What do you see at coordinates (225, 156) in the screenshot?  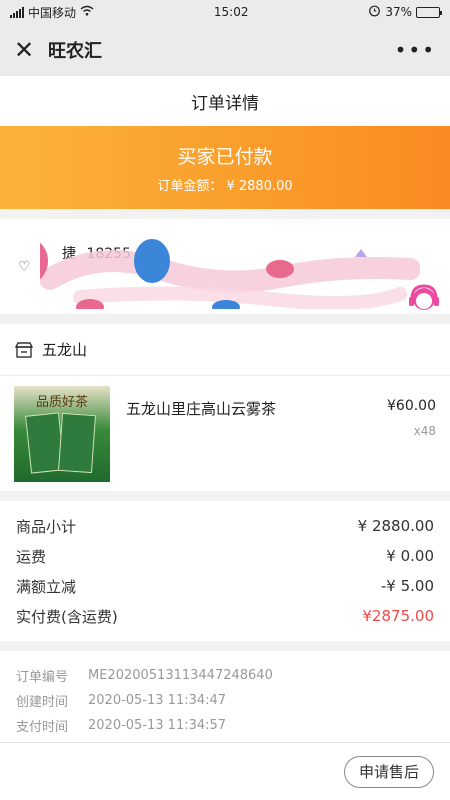 I see `order-status-text: 买家已付款` at bounding box center [225, 156].